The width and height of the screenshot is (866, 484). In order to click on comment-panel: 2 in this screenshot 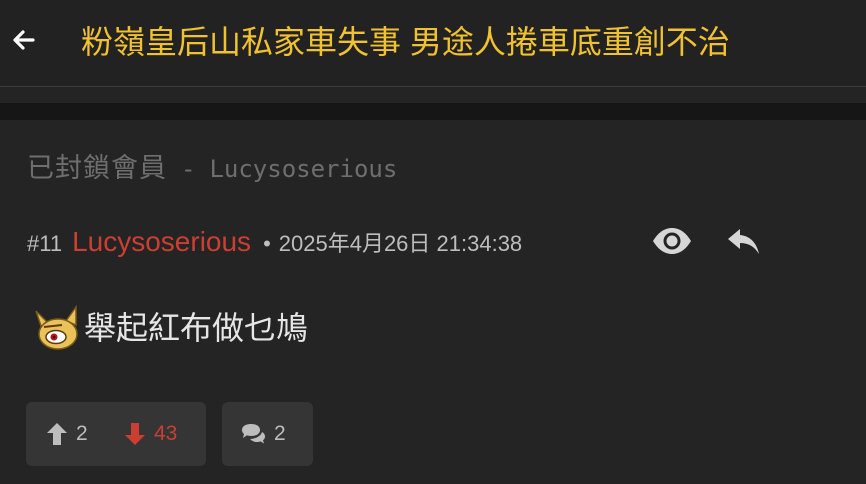, I will do `click(267, 434)`.